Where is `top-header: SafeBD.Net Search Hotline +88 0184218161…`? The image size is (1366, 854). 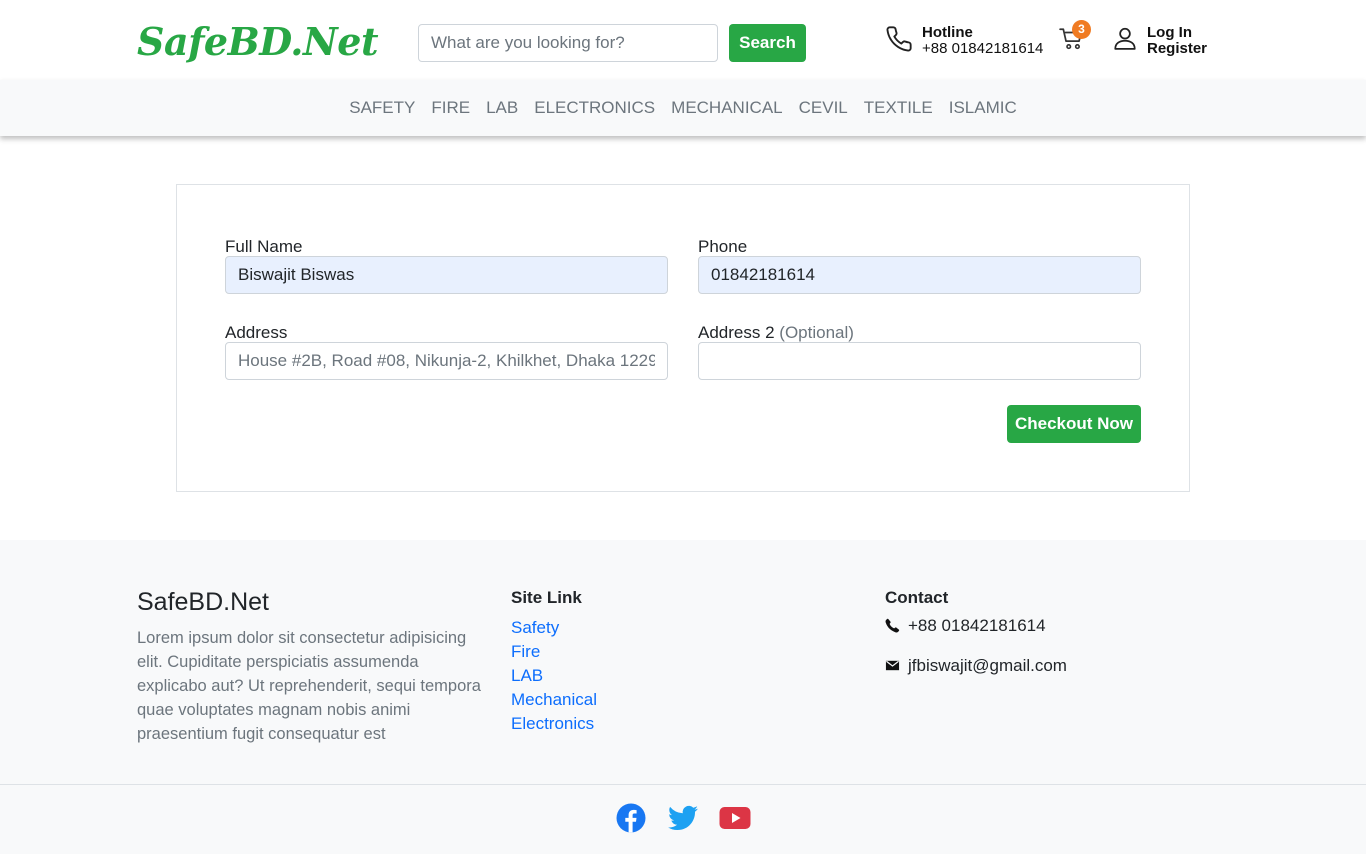
top-header: SafeBD.Net Search Hotline +88 0184218161… is located at coordinates (683, 40).